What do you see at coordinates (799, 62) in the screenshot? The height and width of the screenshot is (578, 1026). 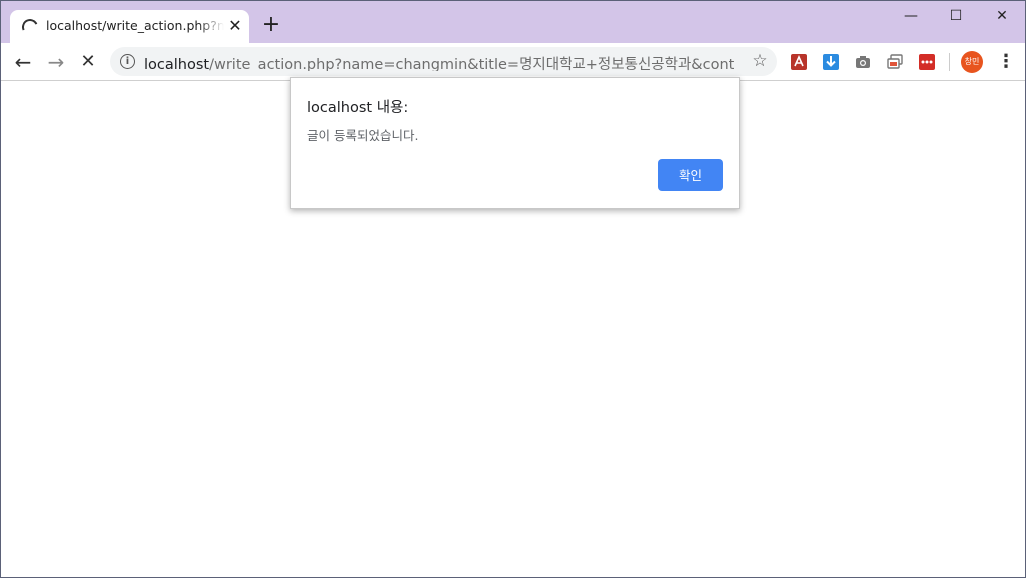 I see `pdf-extension-icon` at bounding box center [799, 62].